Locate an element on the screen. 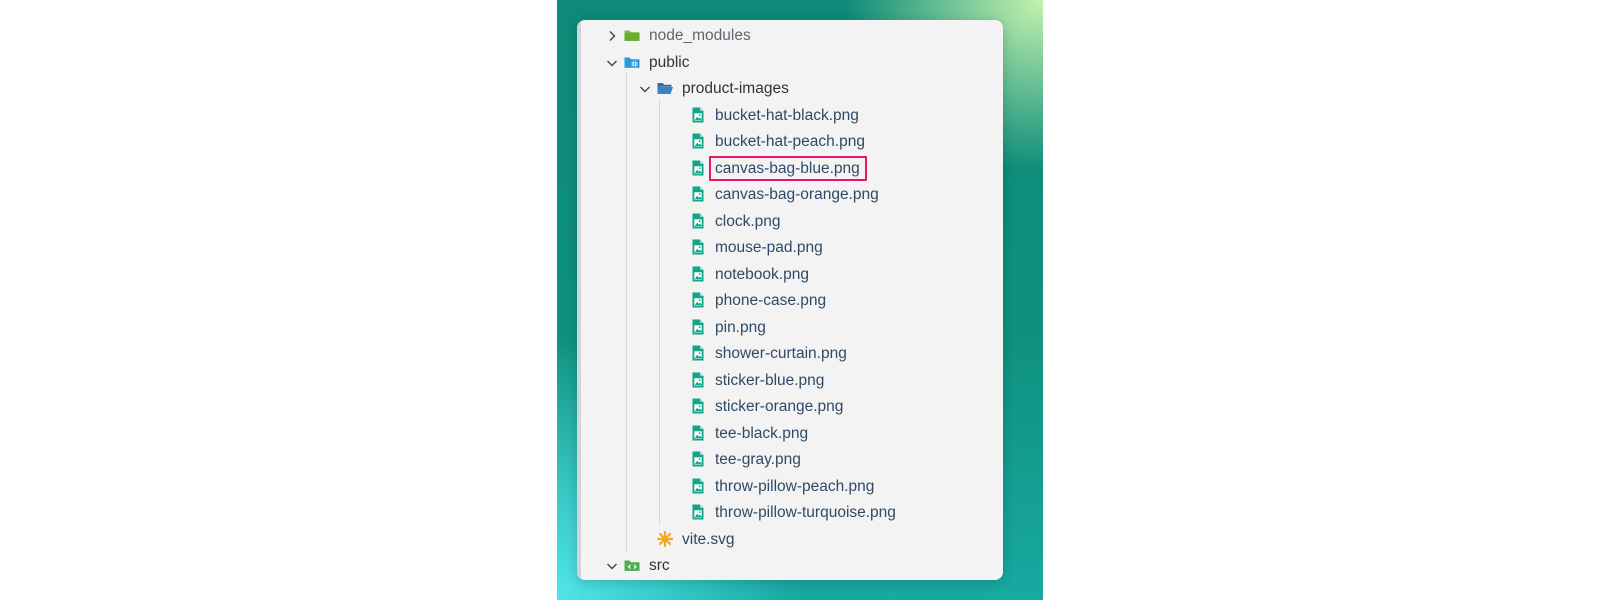  folder-row-src: src is located at coordinates (790, 565).